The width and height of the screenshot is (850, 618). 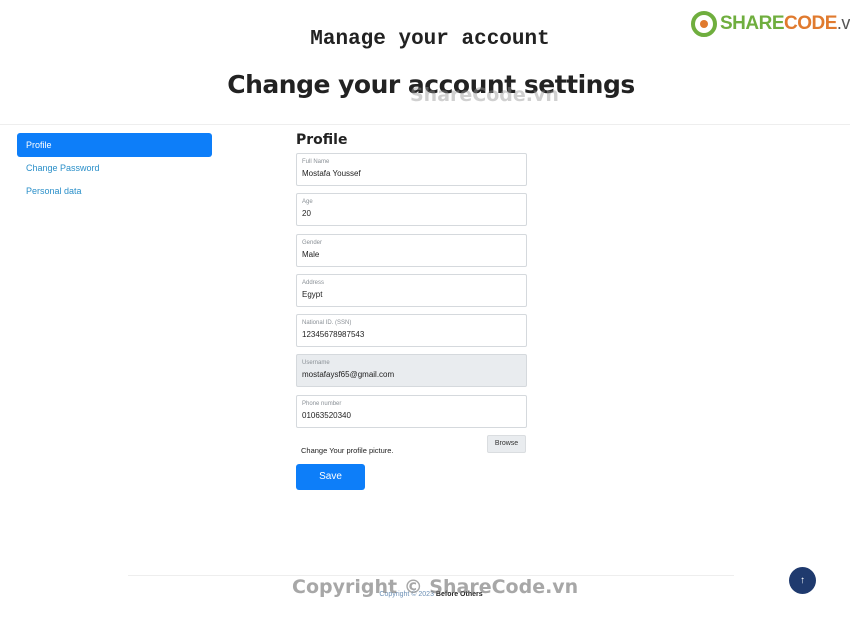 What do you see at coordinates (411, 169) in the screenshot?
I see `full-name-field: Full Name Mostafa Youssef` at bounding box center [411, 169].